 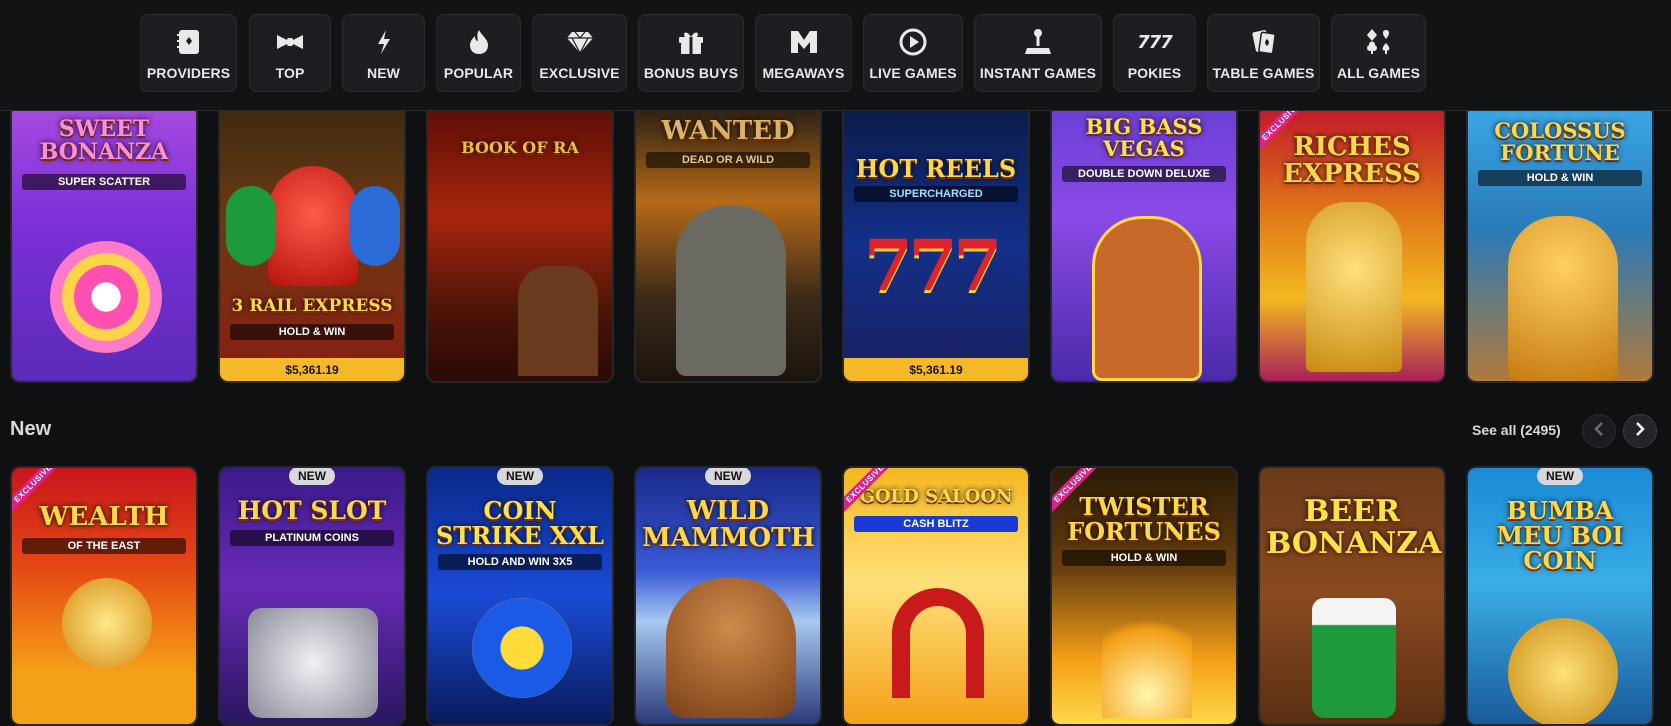 I want to click on category-pokies: 777 POKIES, so click(x=1154, y=53).